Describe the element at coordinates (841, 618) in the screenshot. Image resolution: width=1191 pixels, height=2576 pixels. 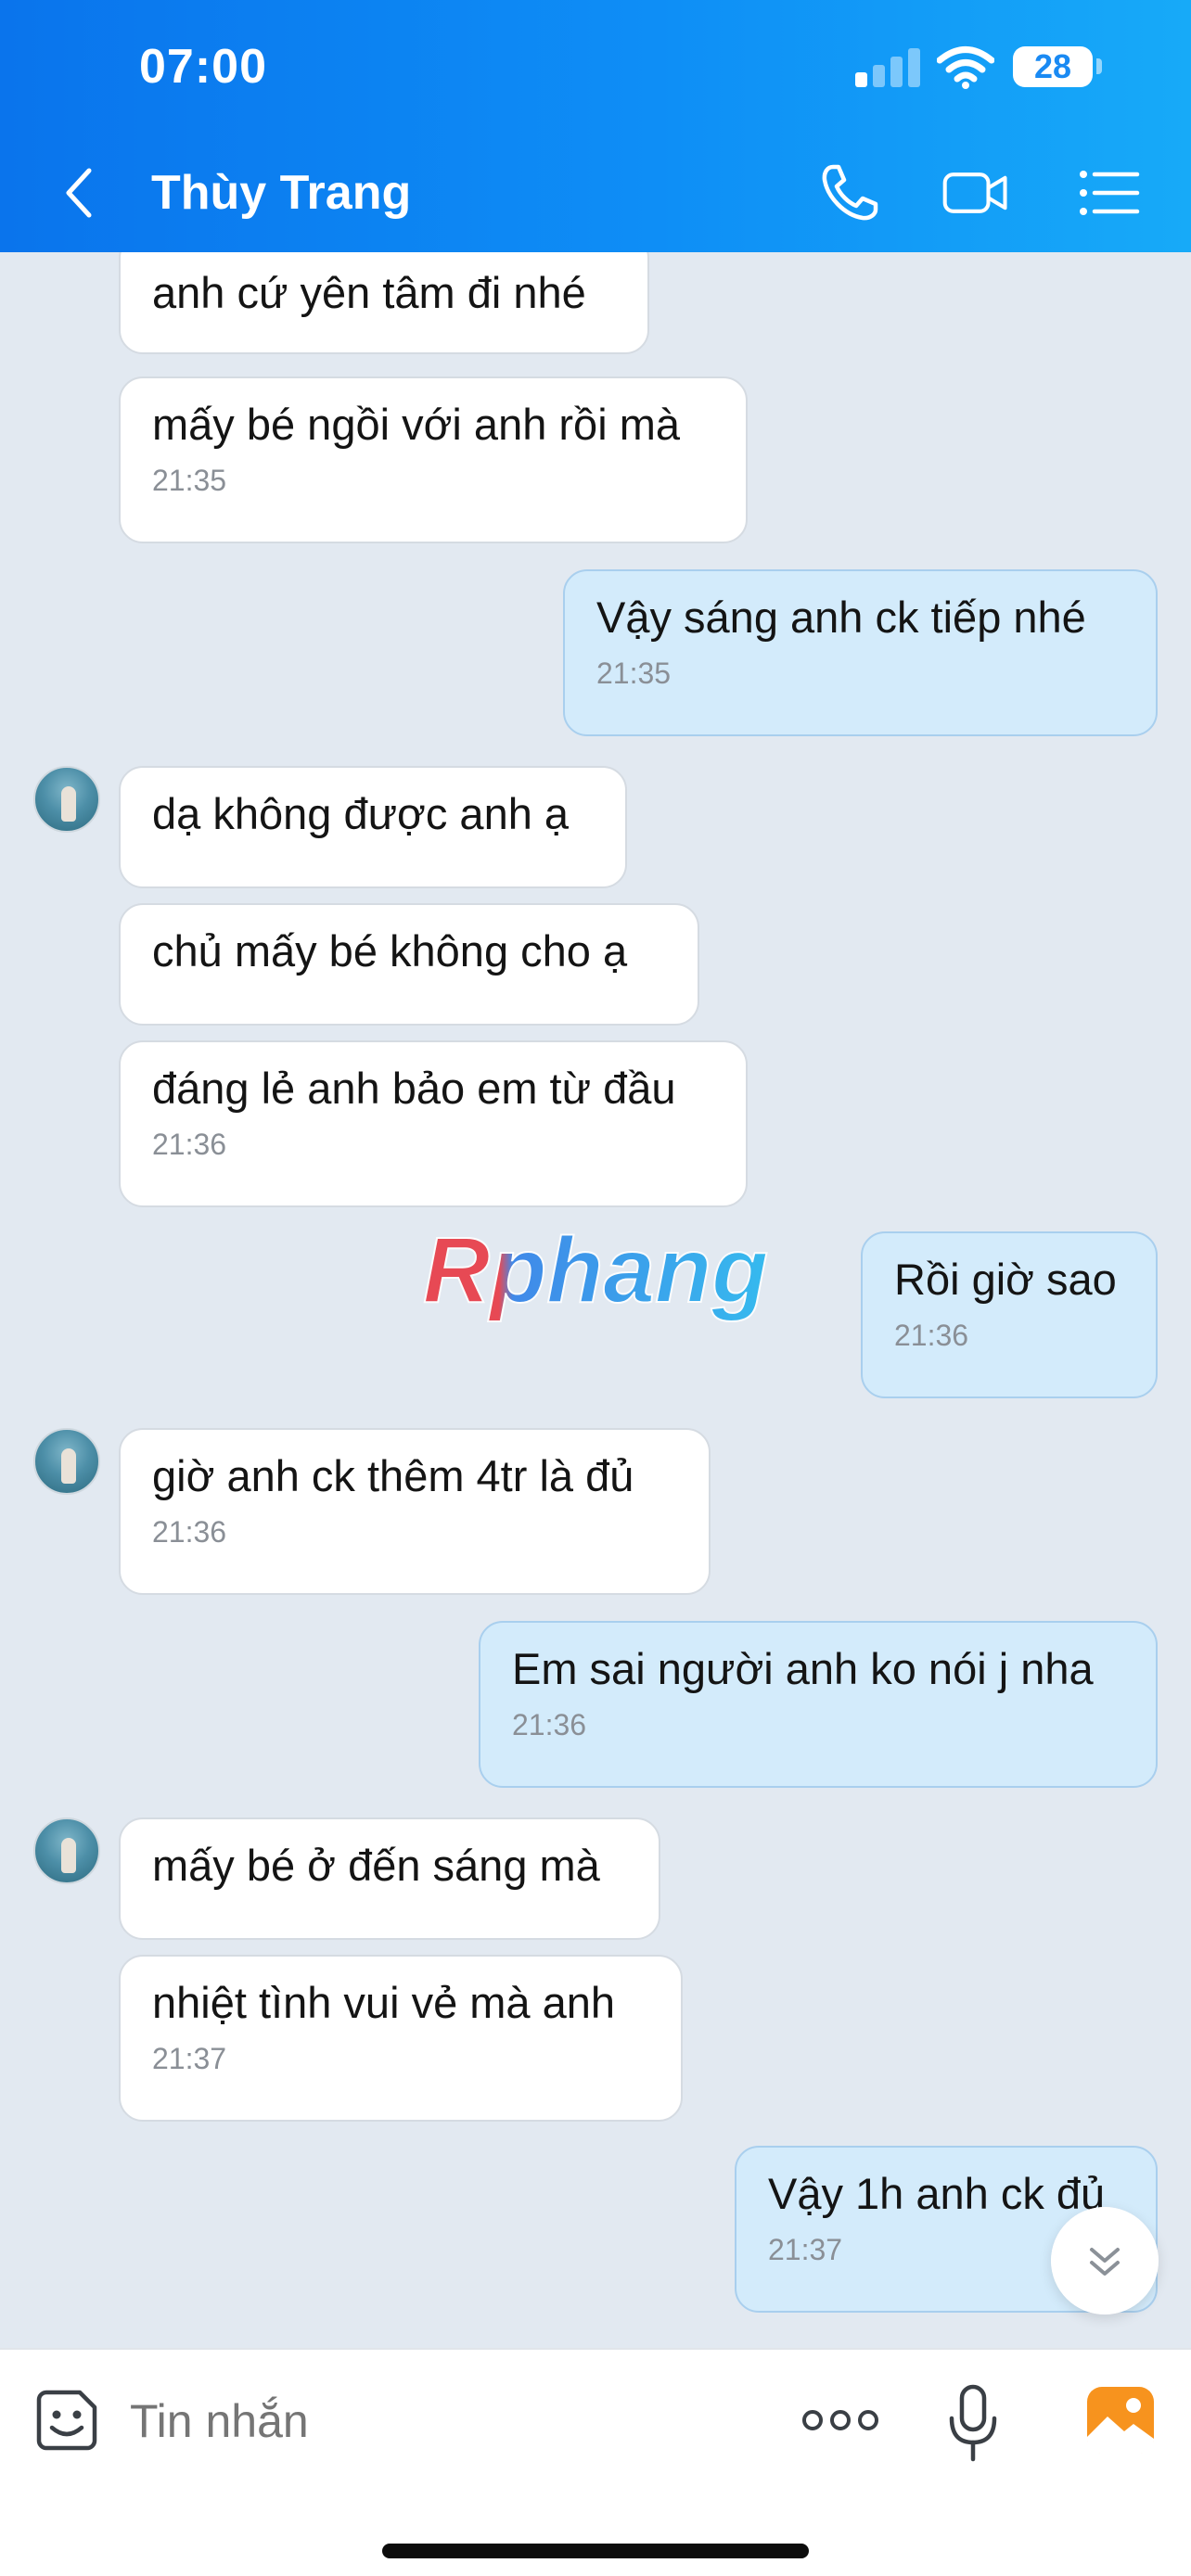
I see `message-text: Vậy sáng anh ck tiếp nhé` at that location.